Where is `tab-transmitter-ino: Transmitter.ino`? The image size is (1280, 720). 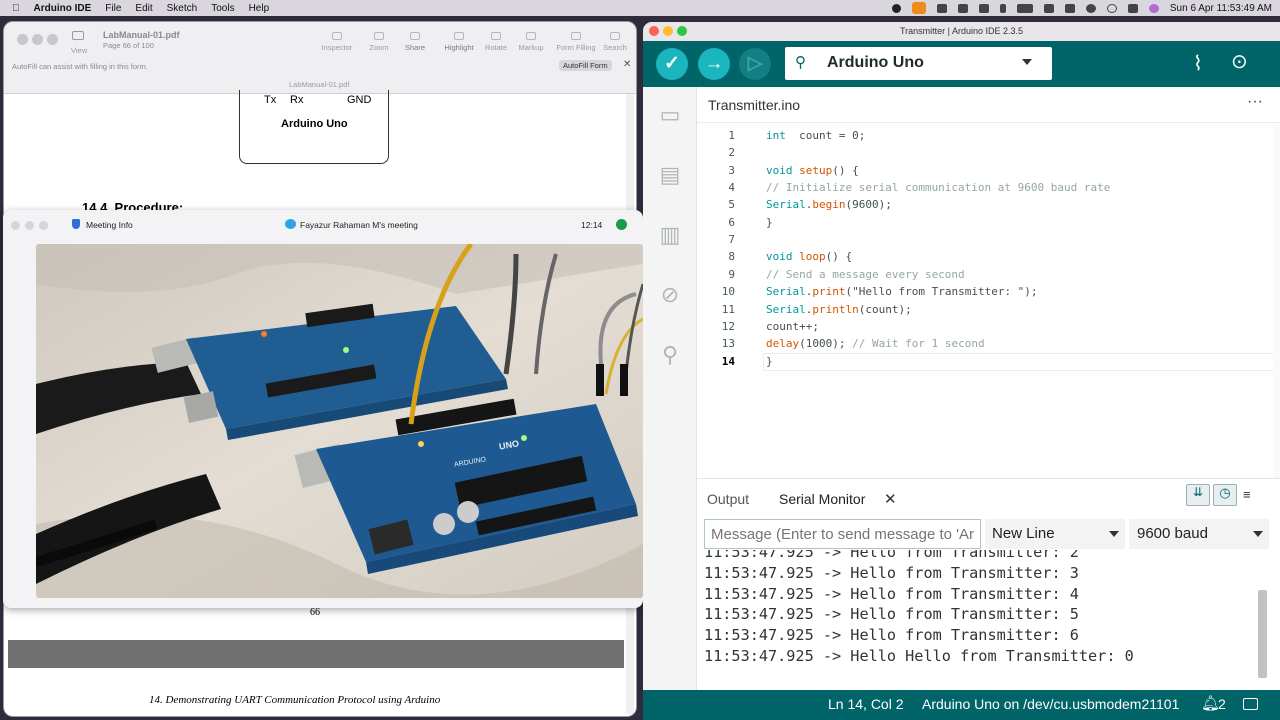
tab-transmitter-ino: Transmitter.ino is located at coordinates (754, 105).